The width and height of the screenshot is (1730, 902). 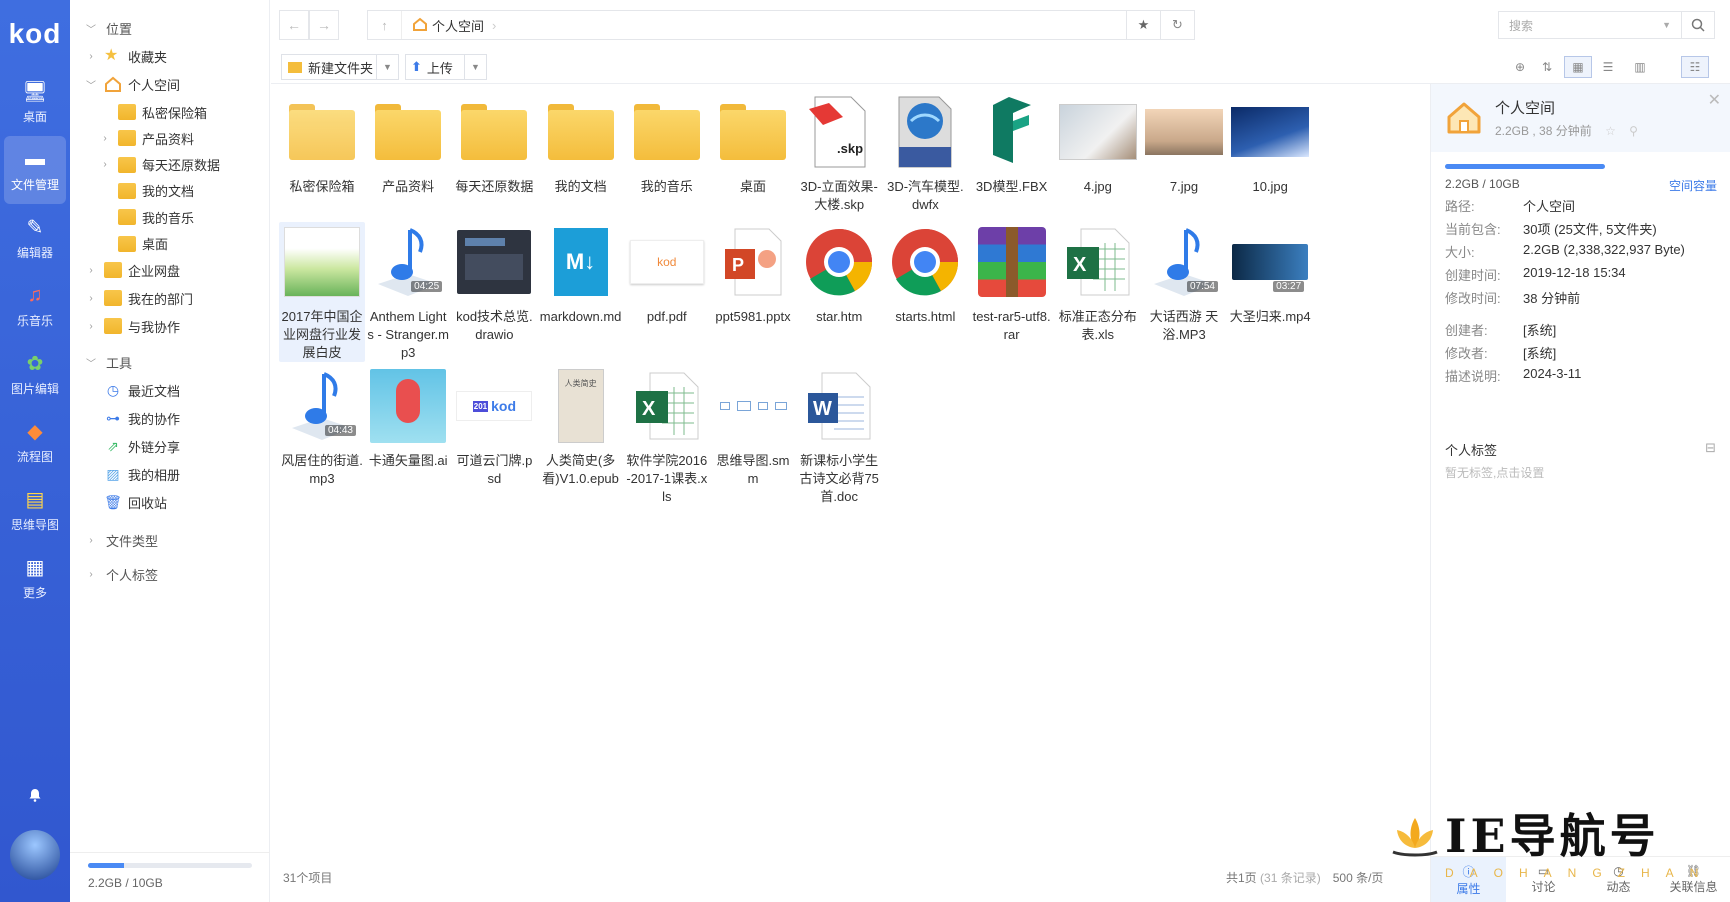 What do you see at coordinates (125, 56) in the screenshot?
I see `tree-favorites: › ★ 收藏夹` at bounding box center [125, 56].